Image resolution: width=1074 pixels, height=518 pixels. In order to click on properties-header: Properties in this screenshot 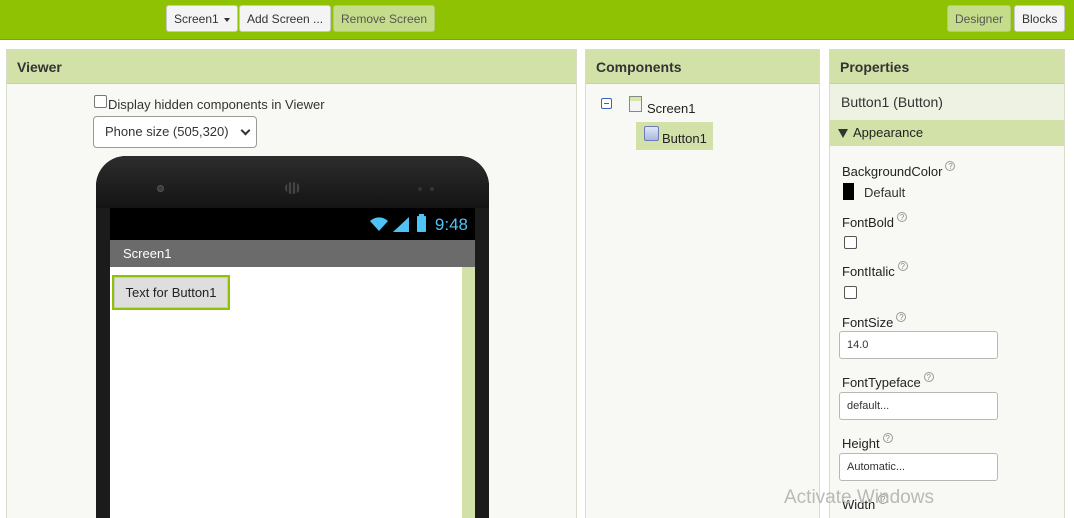, I will do `click(947, 67)`.